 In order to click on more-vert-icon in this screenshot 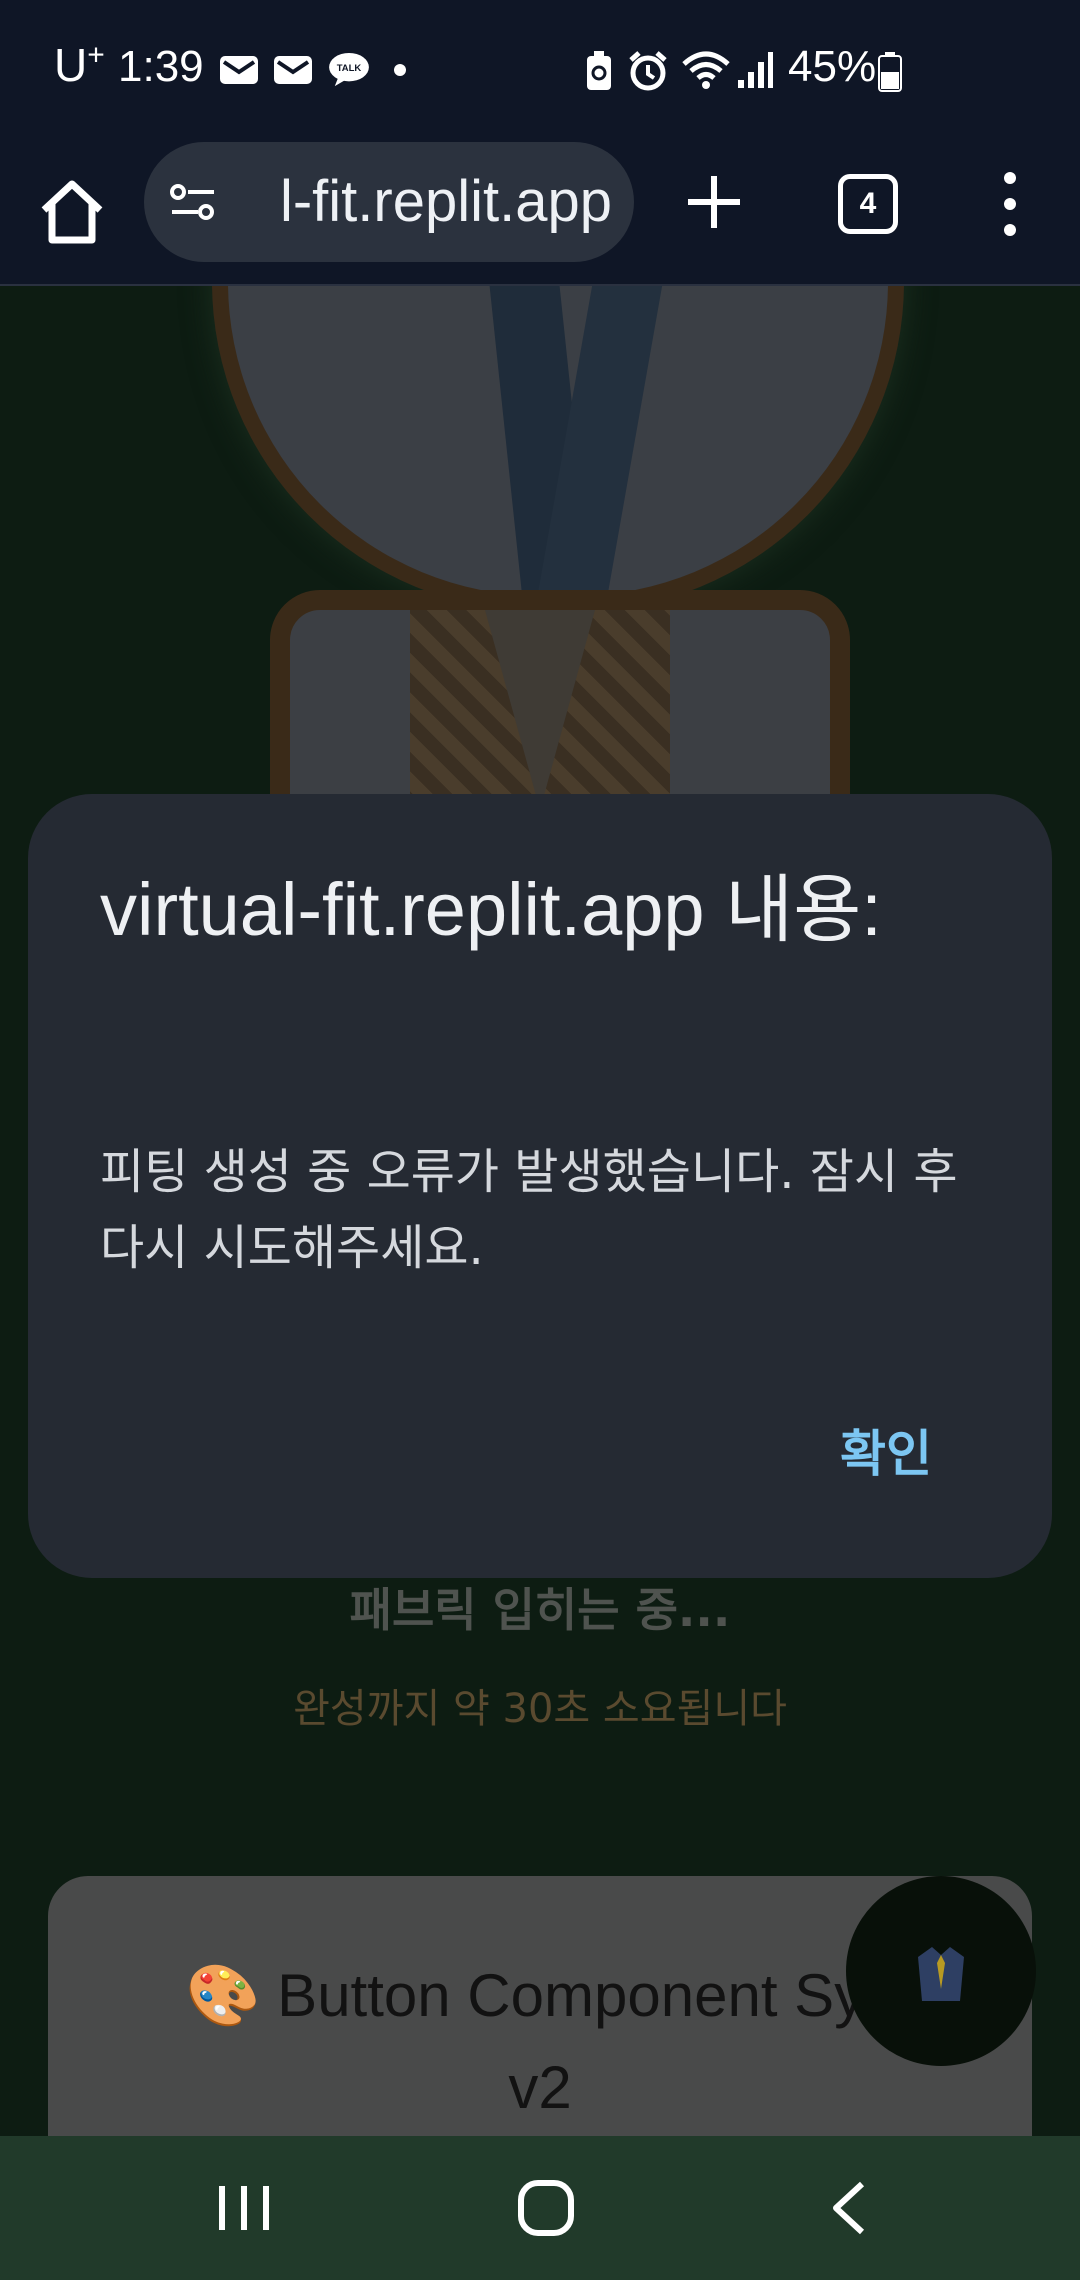, I will do `click(1010, 204)`.